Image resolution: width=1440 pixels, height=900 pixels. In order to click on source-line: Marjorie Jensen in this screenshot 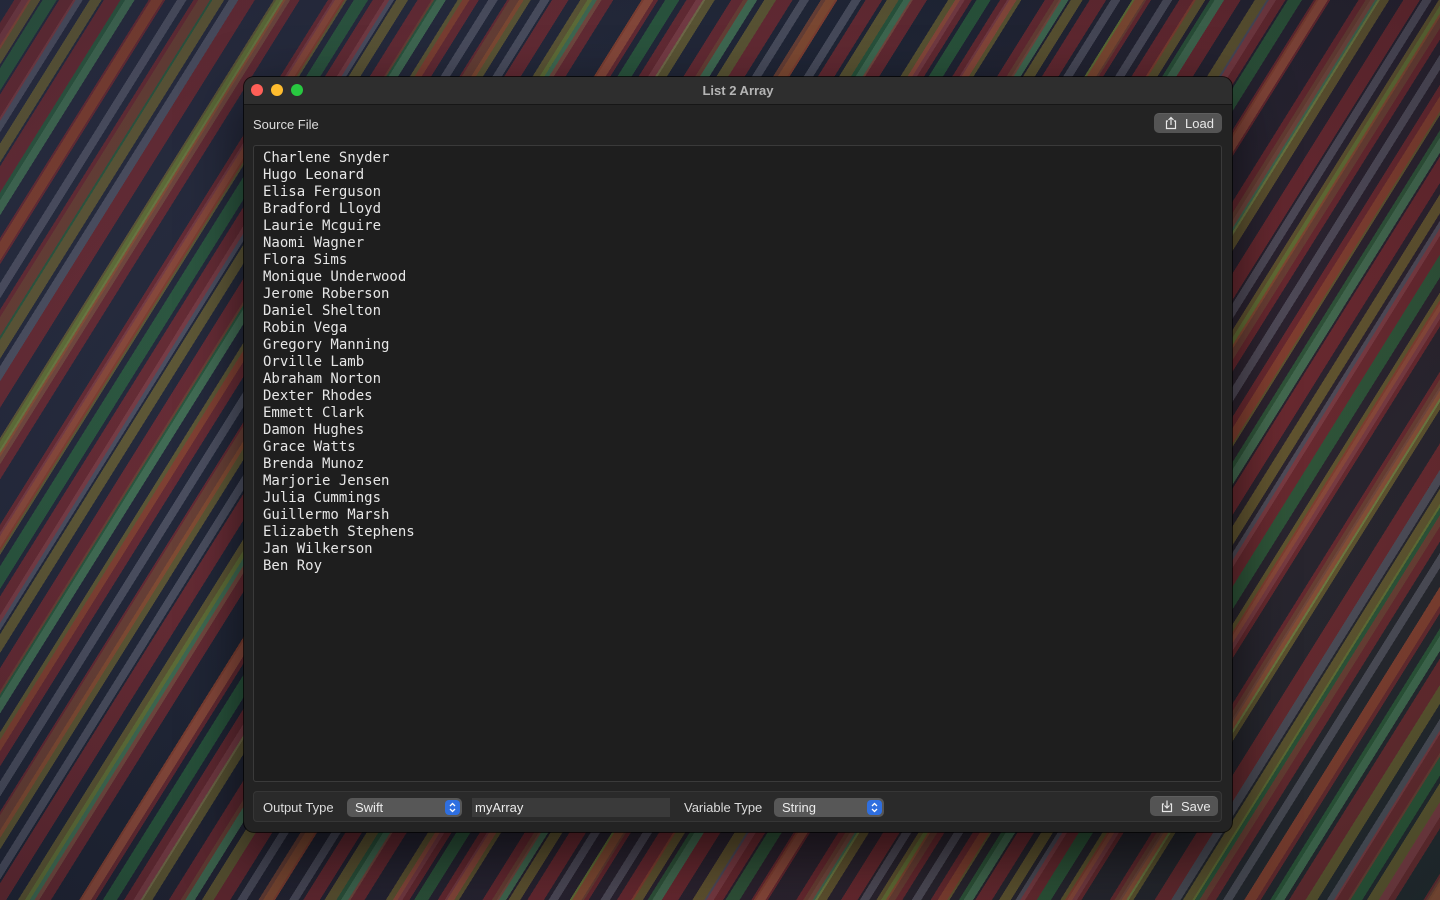, I will do `click(326, 481)`.